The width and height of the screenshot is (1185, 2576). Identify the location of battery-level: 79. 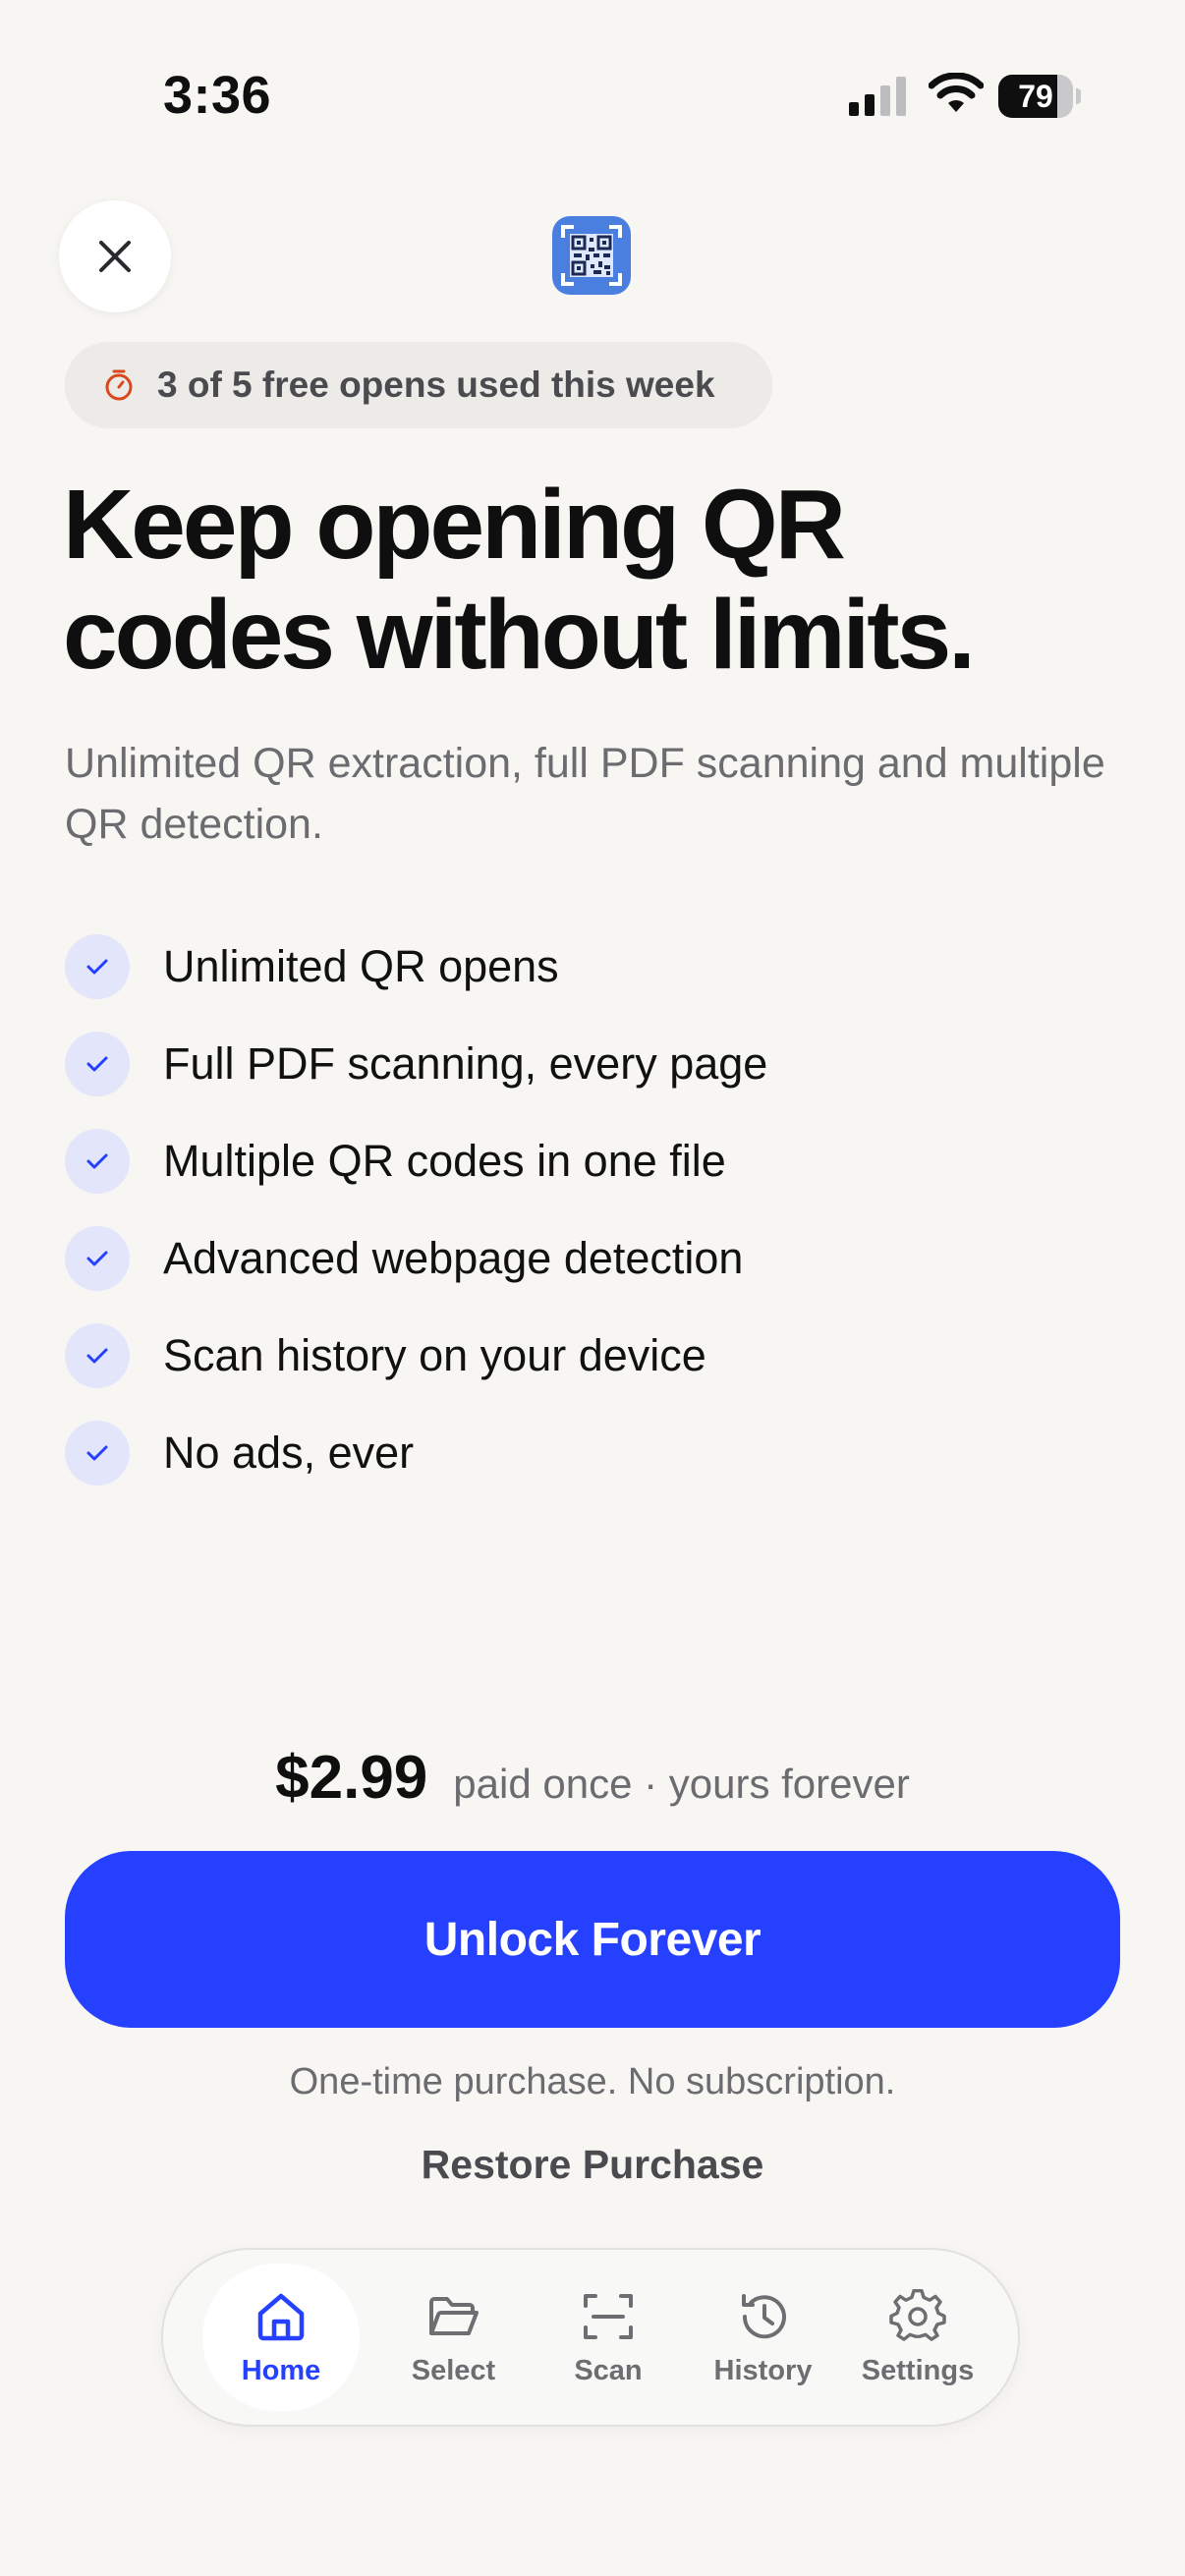
(1035, 96).